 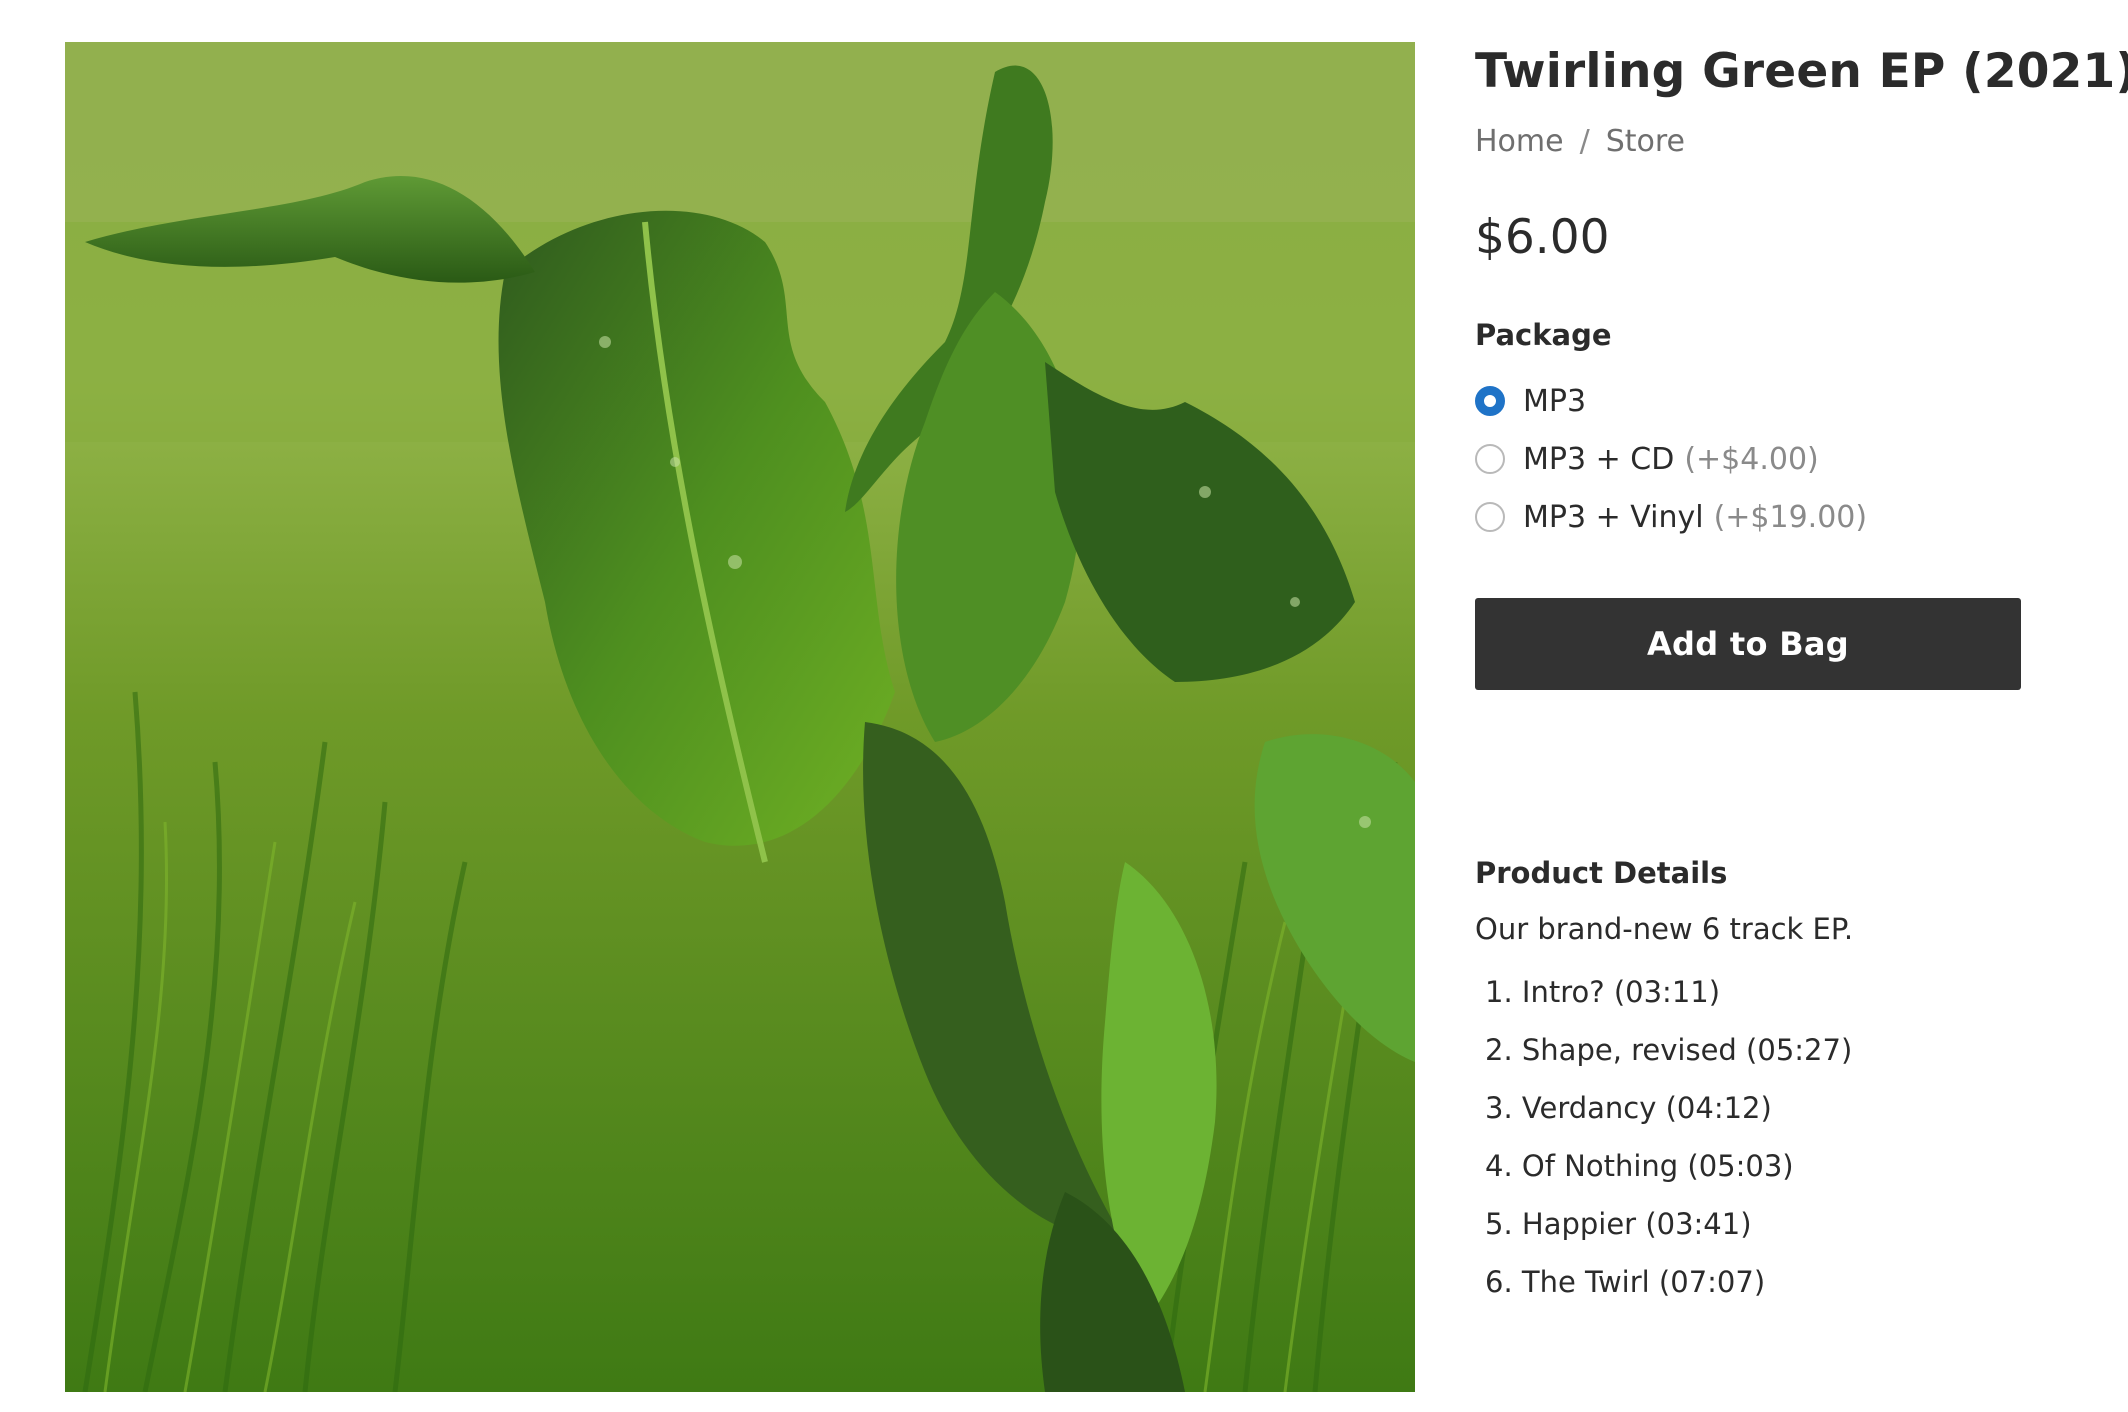 What do you see at coordinates (1542, 237) in the screenshot?
I see `product-price: $6.00` at bounding box center [1542, 237].